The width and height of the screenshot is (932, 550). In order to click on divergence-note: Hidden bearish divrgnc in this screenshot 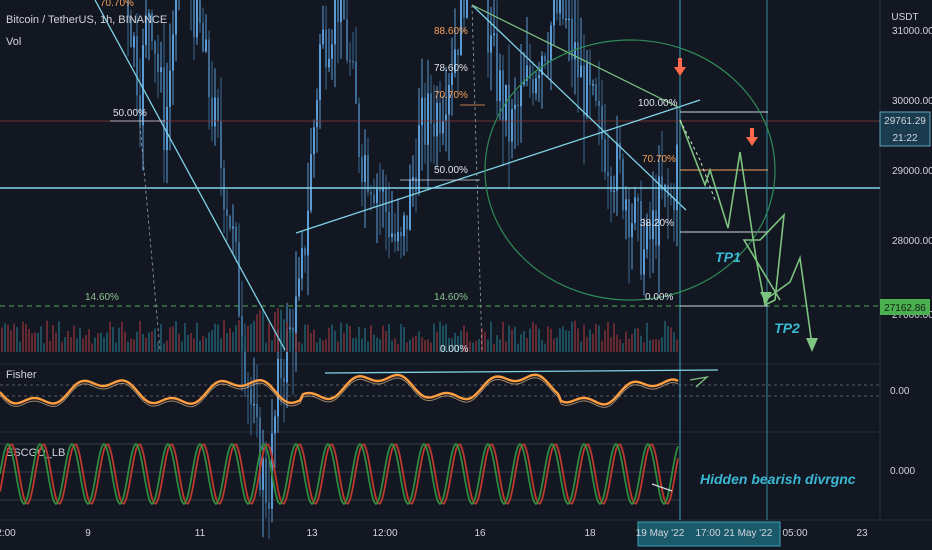, I will do `click(778, 479)`.